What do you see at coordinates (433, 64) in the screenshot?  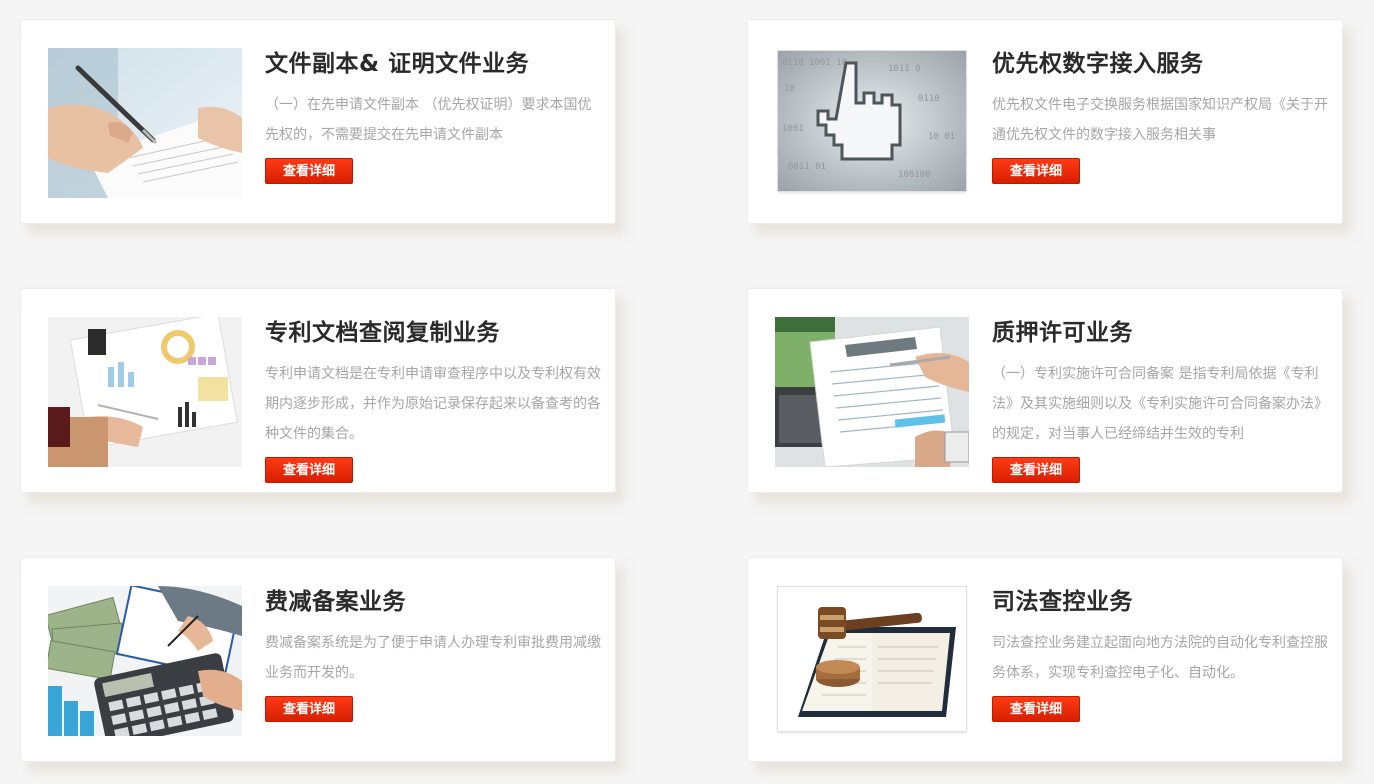 I see `card-title: 文件副本& 证明文件业务` at bounding box center [433, 64].